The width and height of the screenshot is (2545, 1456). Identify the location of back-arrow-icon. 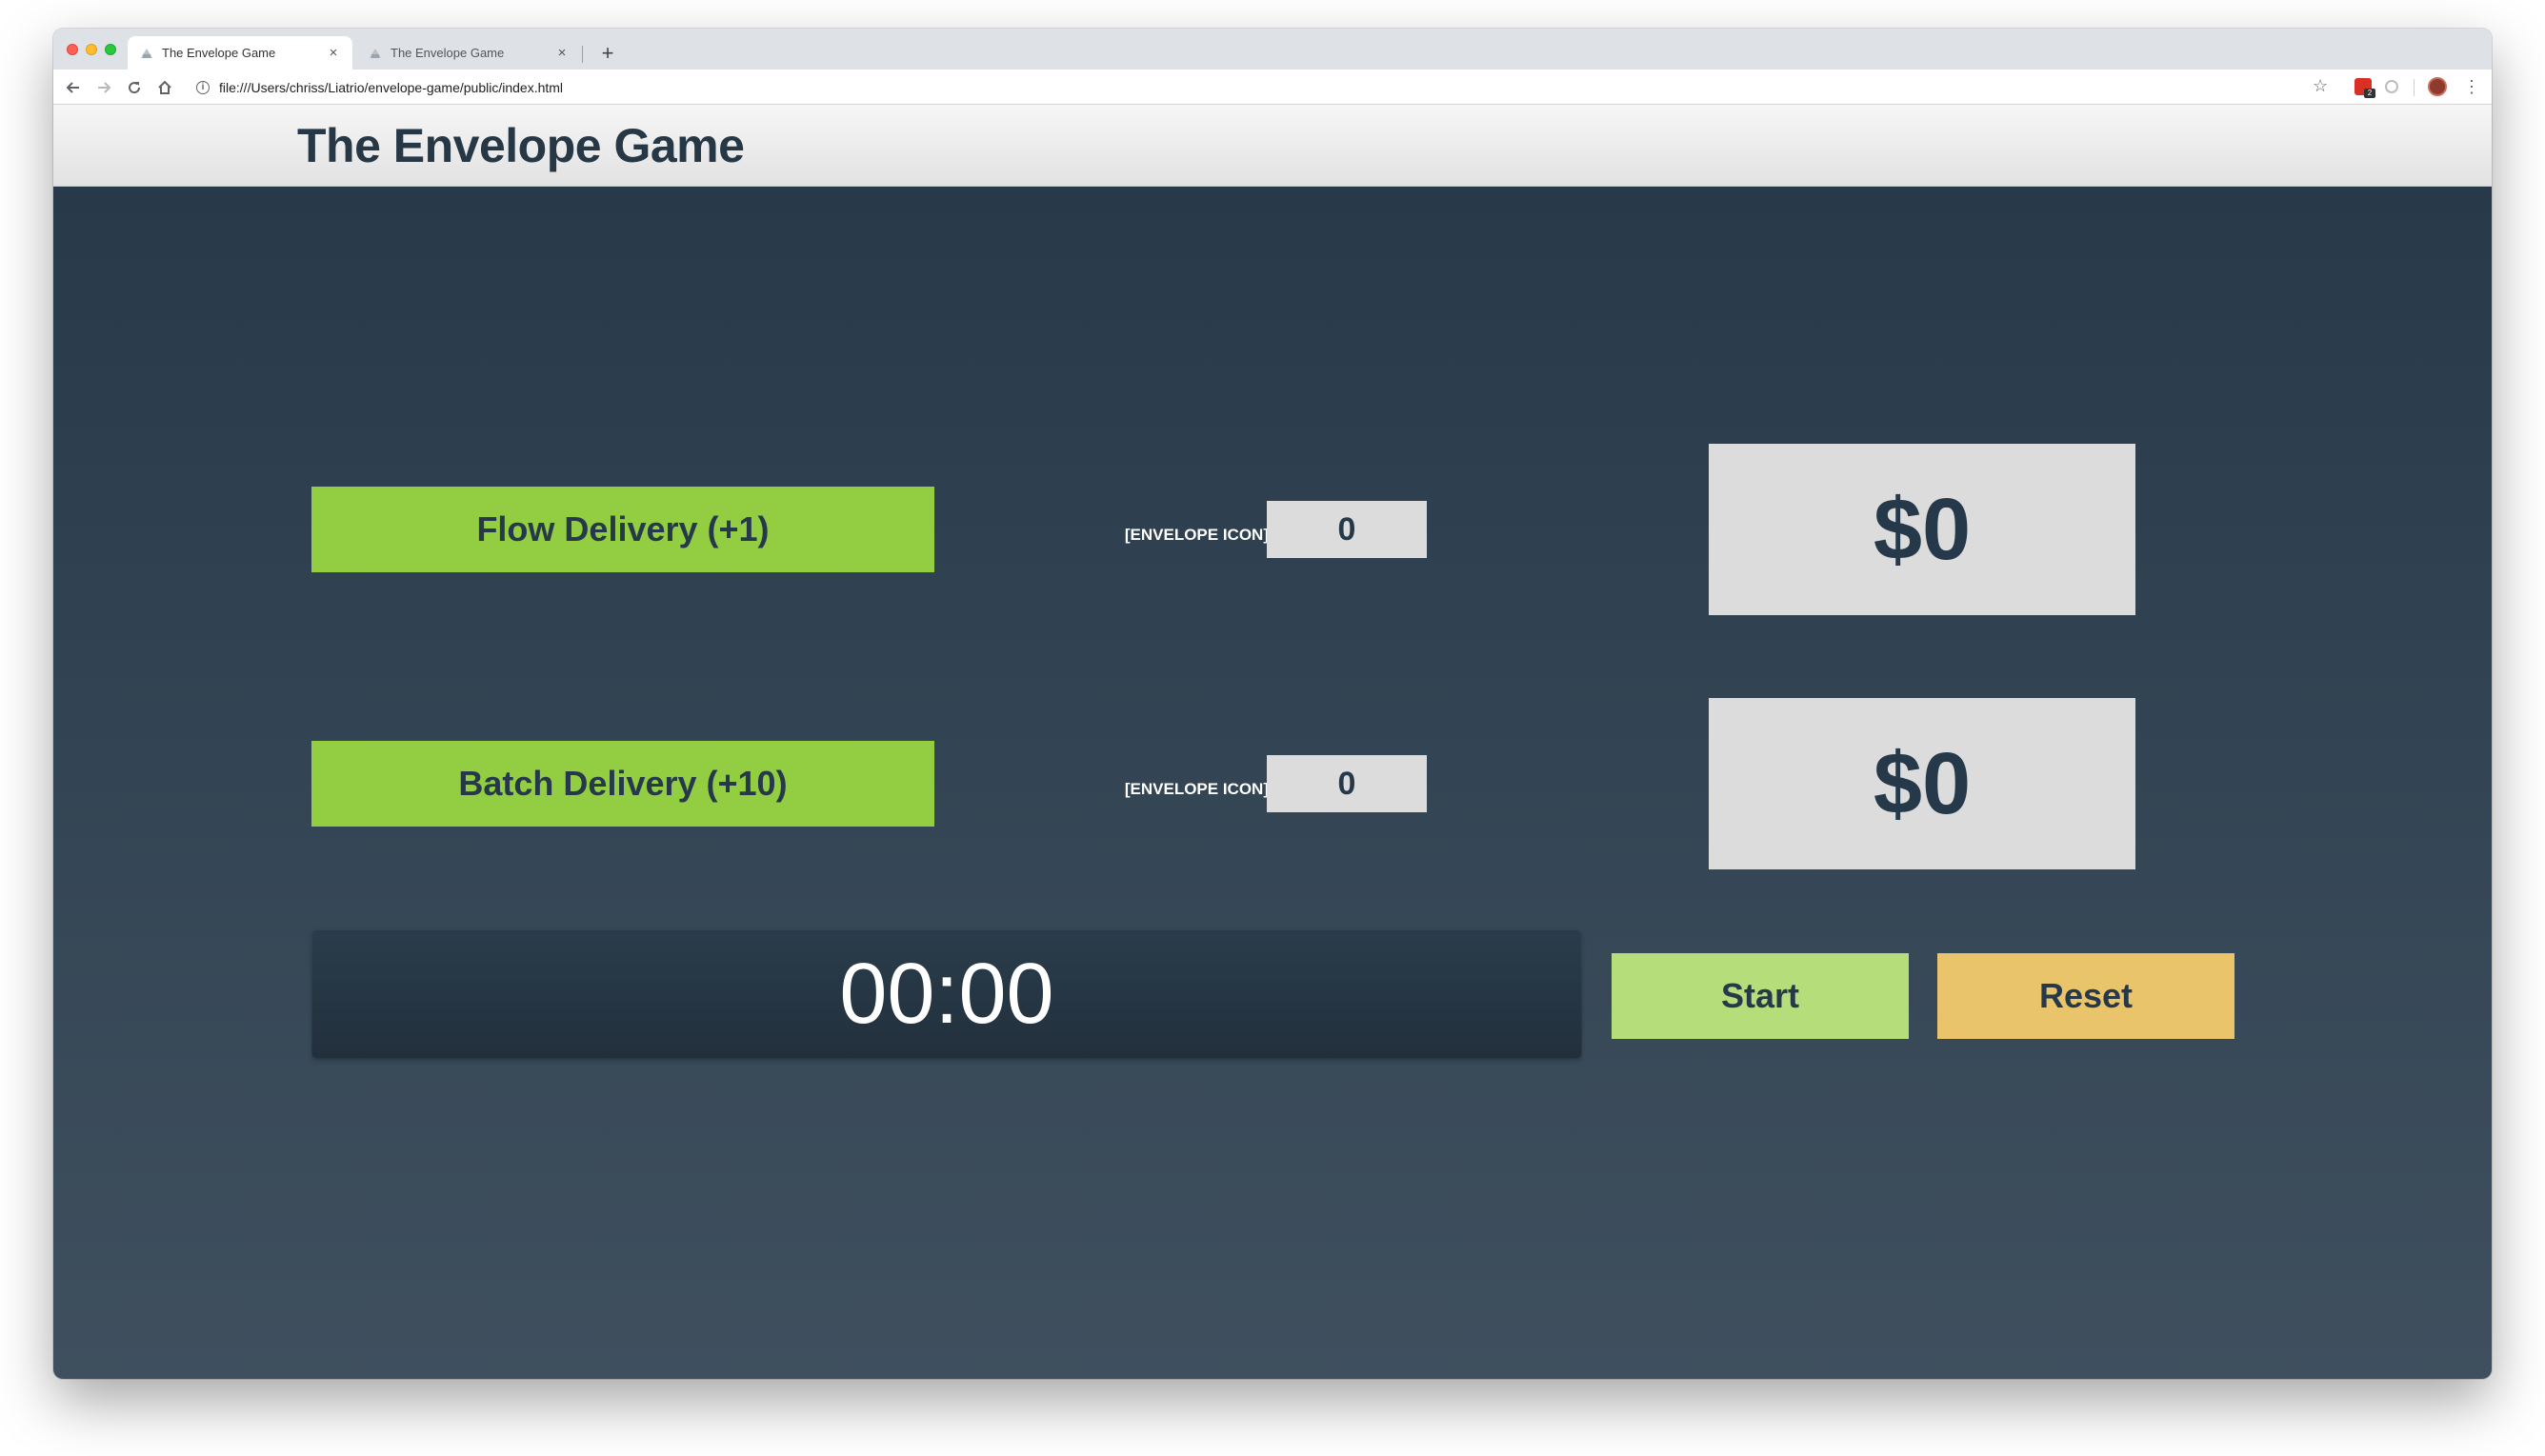
(73, 88).